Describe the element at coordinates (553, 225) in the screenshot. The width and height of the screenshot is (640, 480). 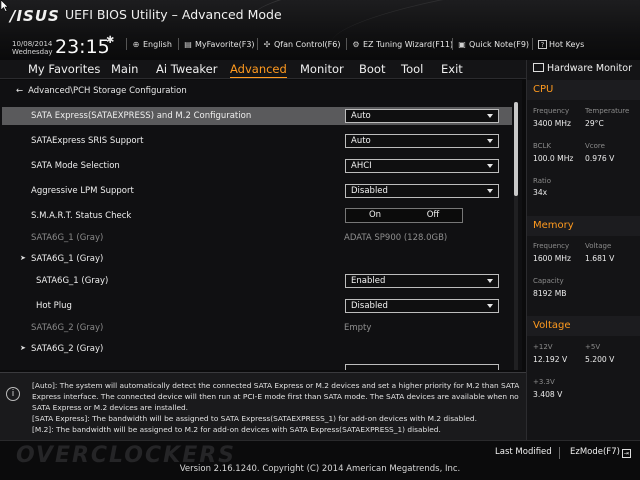
I see `memory-heading: Memory` at that location.